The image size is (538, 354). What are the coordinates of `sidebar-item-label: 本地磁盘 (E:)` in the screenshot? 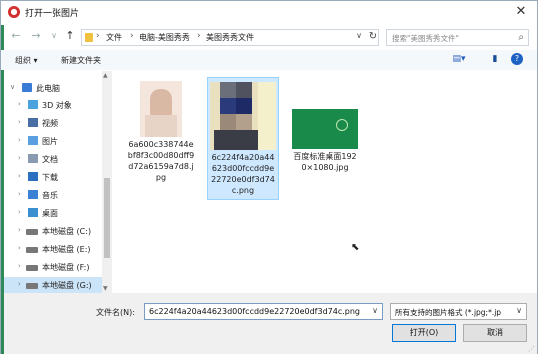 It's located at (66, 249).